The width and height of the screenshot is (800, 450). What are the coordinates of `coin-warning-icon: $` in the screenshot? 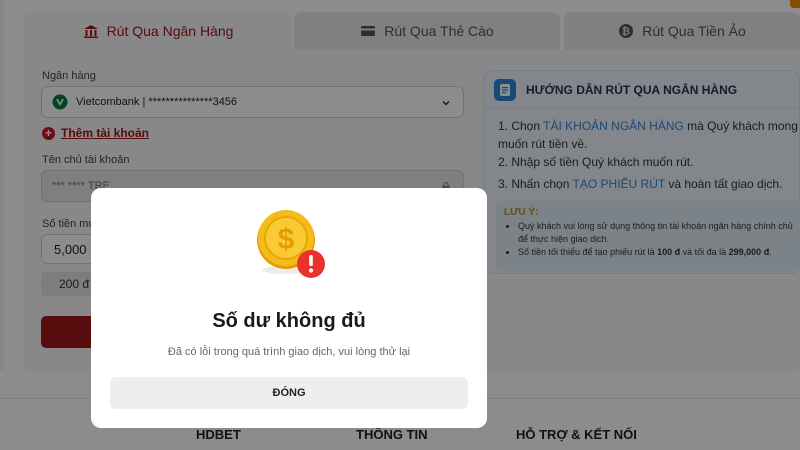 It's located at (292, 246).